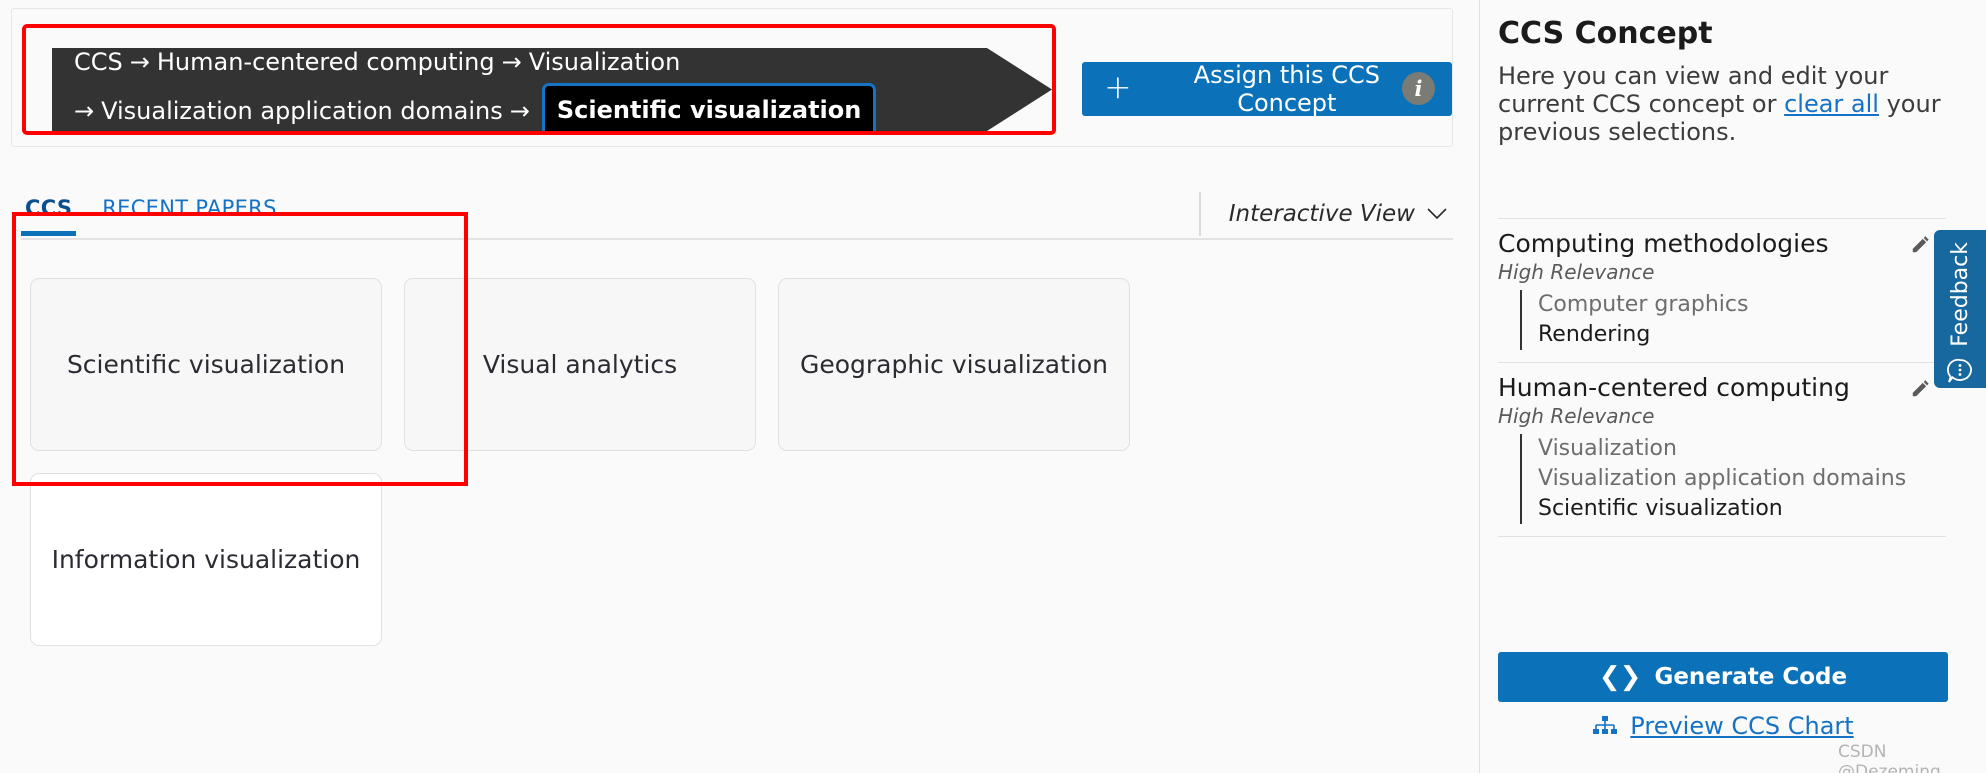 The height and width of the screenshot is (773, 1986). What do you see at coordinates (1889, 757) in the screenshot?
I see `watermark: CSDN @Dezeming` at bounding box center [1889, 757].